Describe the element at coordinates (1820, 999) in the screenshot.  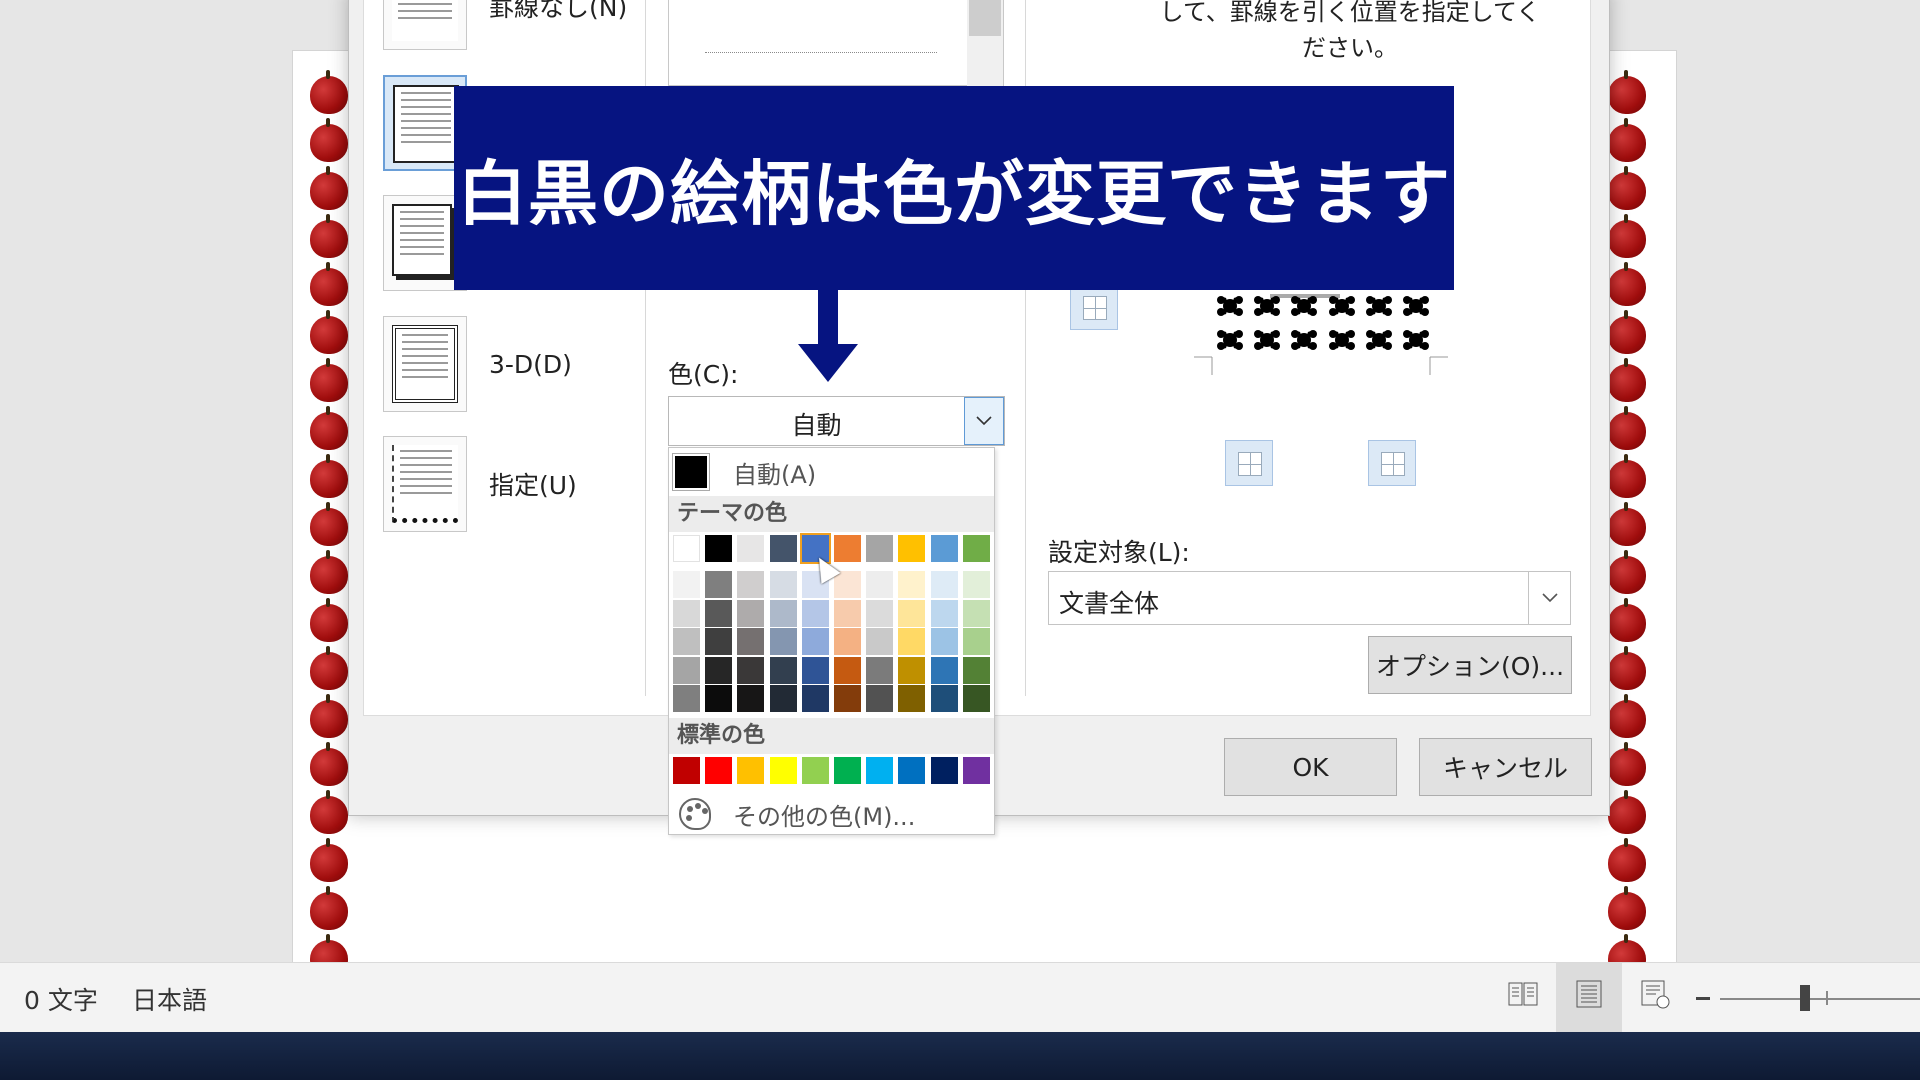
I see `zoom-slider` at that location.